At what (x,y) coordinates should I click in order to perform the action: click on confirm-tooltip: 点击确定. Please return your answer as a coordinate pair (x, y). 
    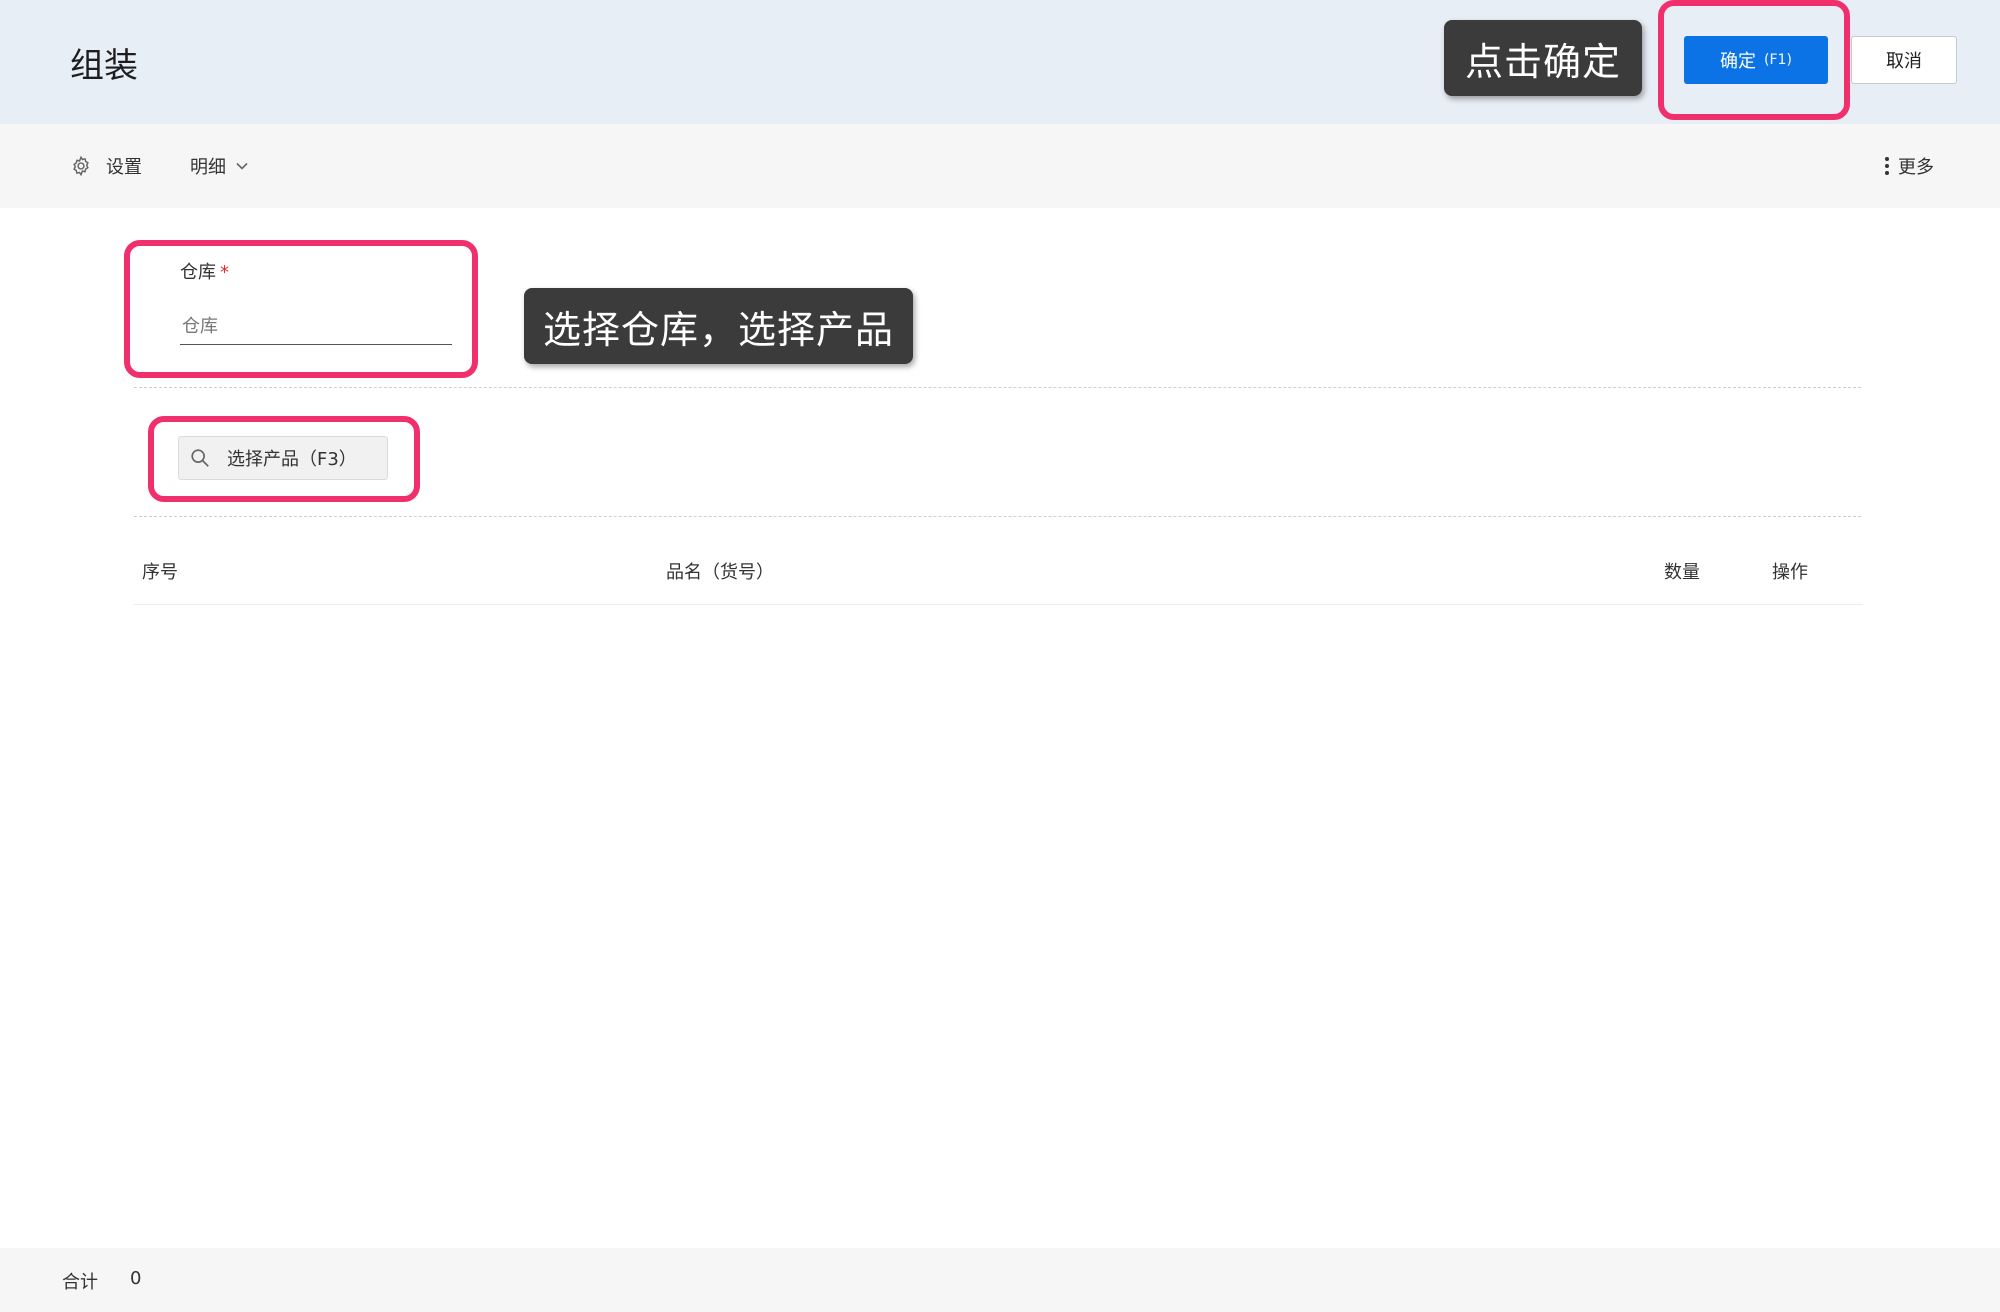
    Looking at the image, I should click on (1543, 58).